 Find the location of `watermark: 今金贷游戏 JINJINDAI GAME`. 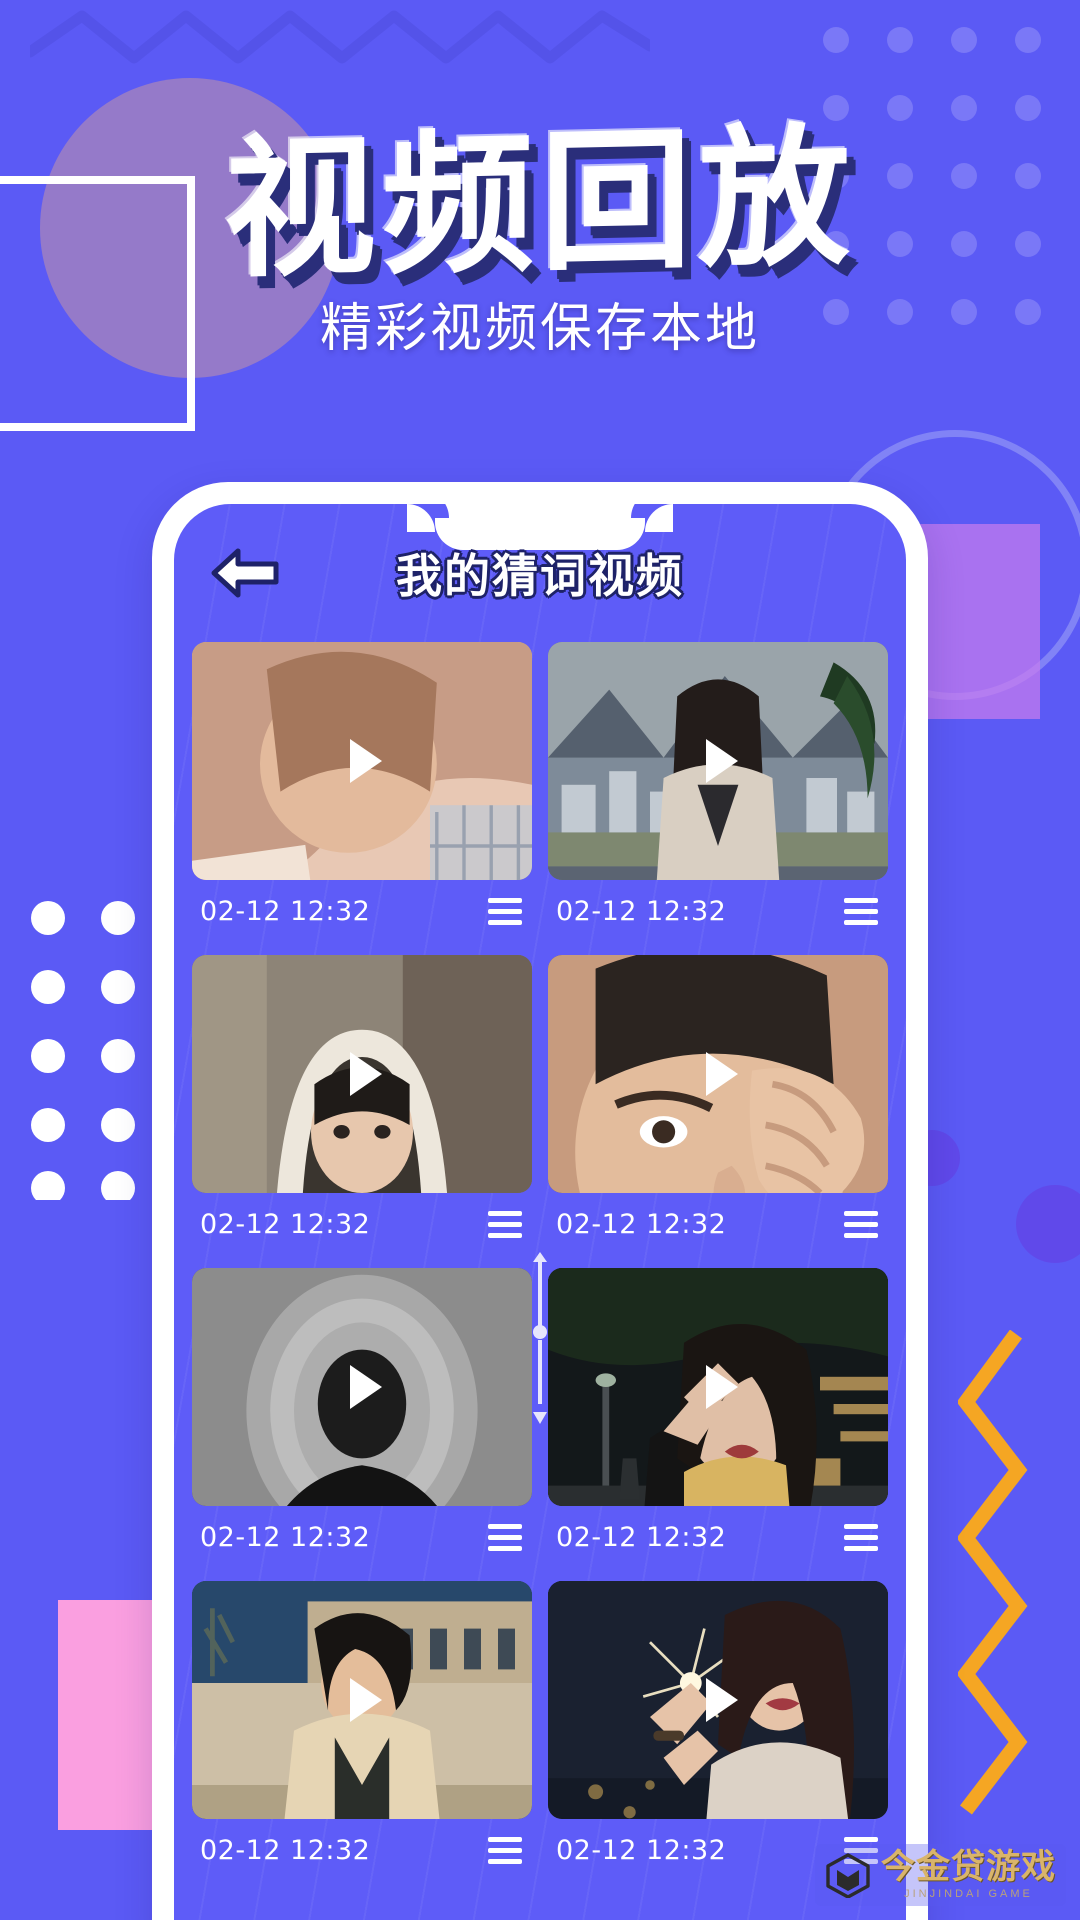

watermark: 今金贷游戏 JINJINDAI GAME is located at coordinates (940, 1875).